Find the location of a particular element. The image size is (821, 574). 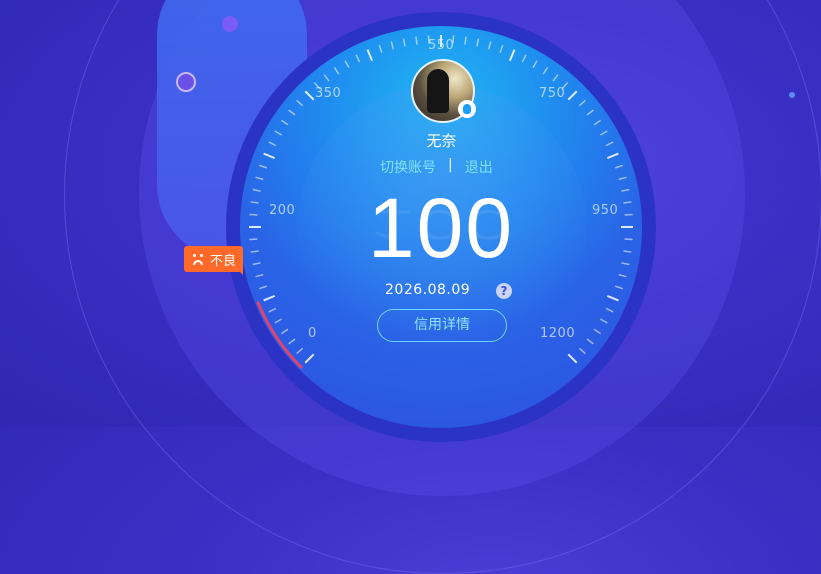

decor-ring-dot is located at coordinates (186, 82).